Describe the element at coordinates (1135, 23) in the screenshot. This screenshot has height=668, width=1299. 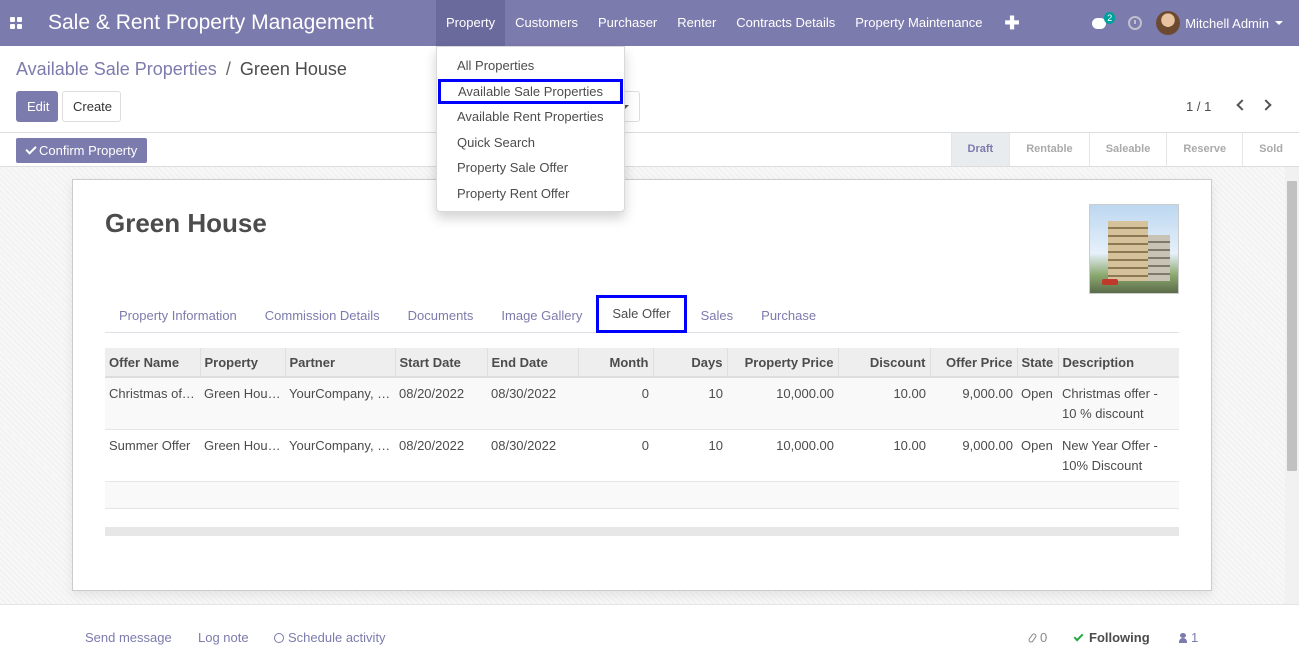
I see `activity-clock-icon` at that location.